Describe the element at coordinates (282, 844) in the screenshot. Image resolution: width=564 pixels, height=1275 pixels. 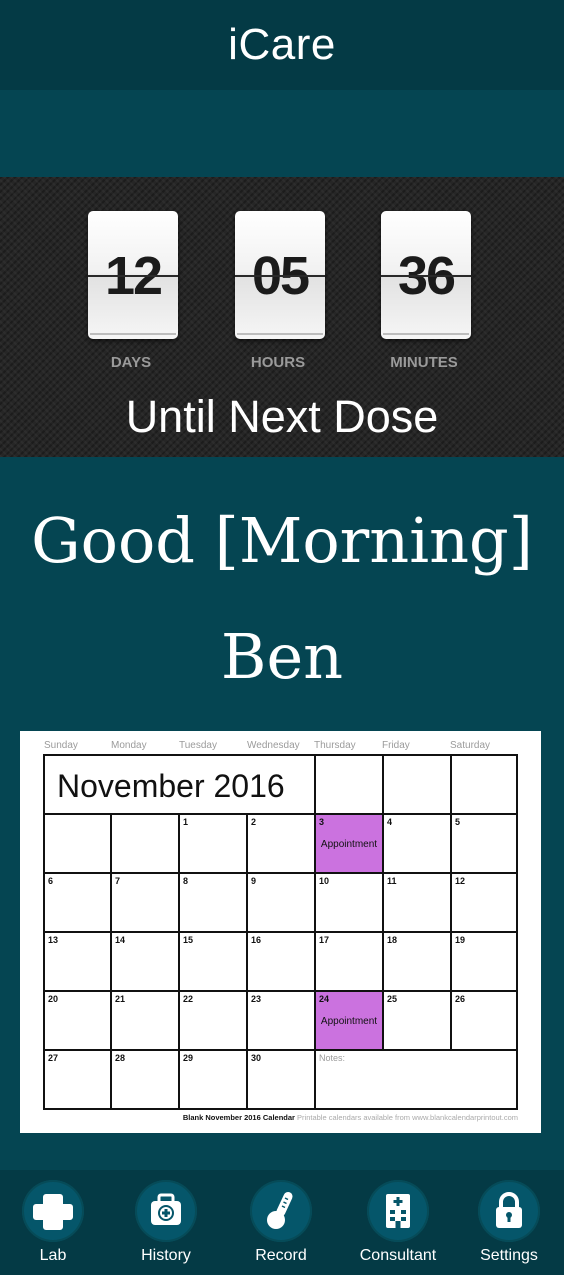
I see `calendar-day-cell: 2` at that location.